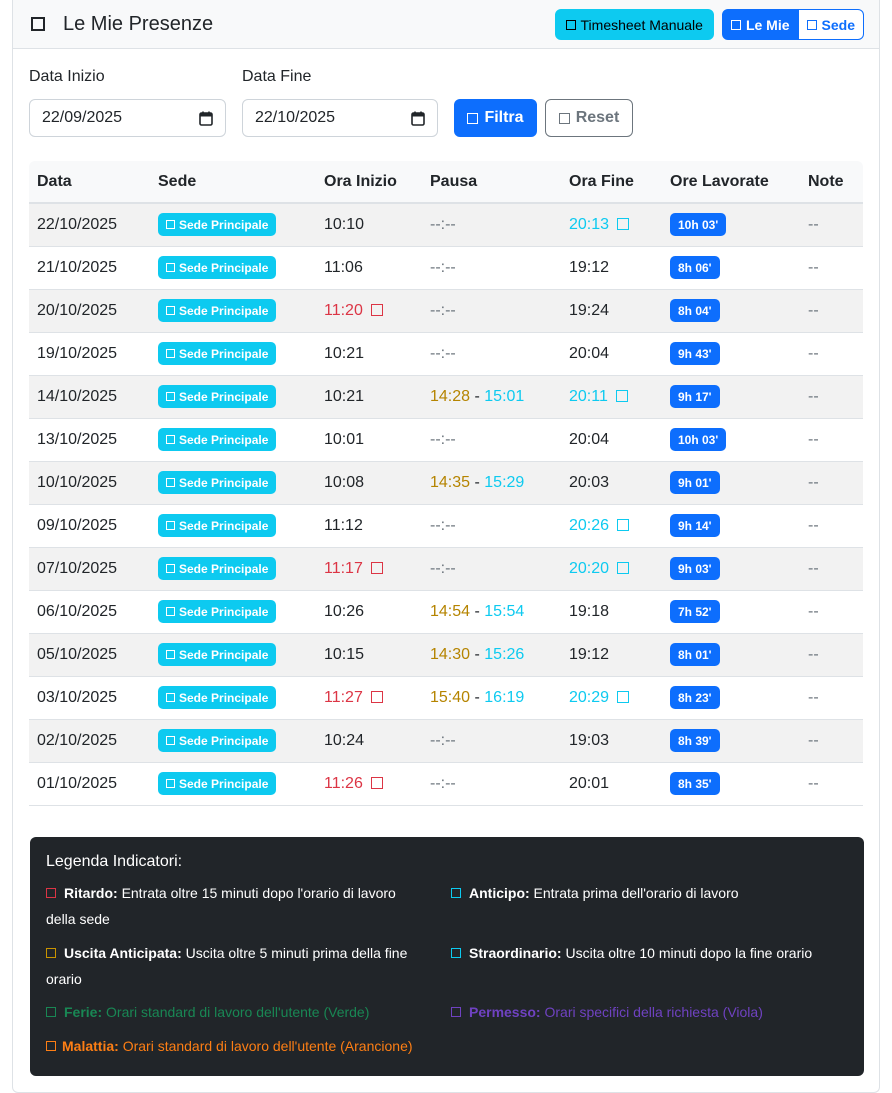 This screenshot has height=1093, width=892. I want to click on end-time: 20:01, so click(589, 783).